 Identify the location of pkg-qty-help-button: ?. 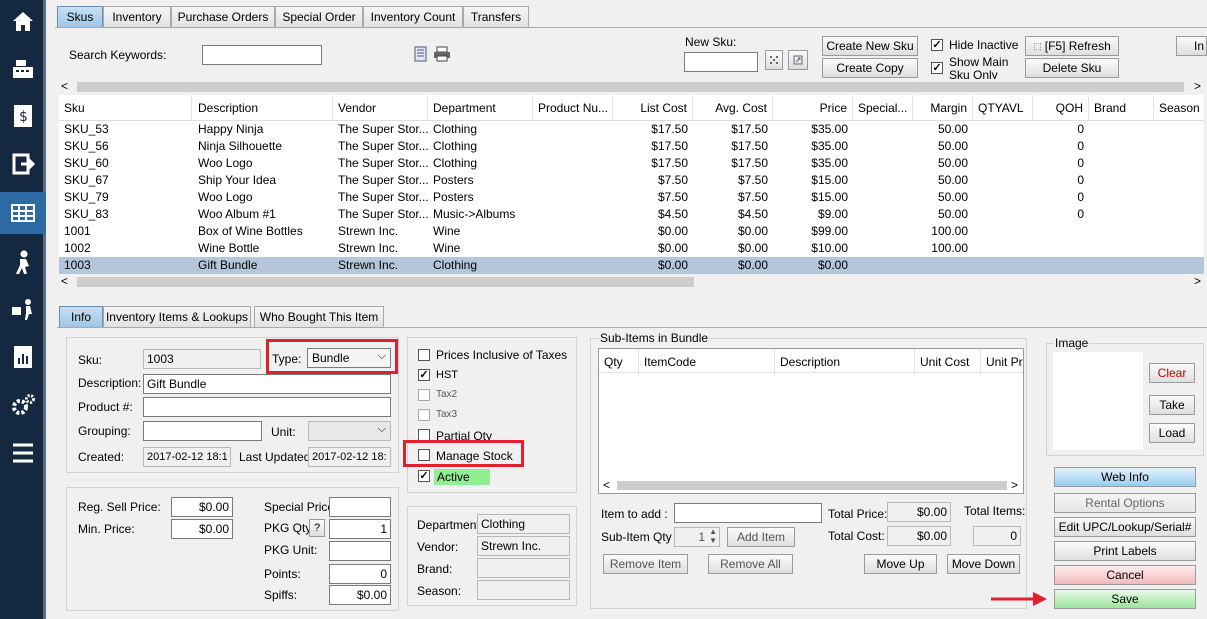
(317, 528).